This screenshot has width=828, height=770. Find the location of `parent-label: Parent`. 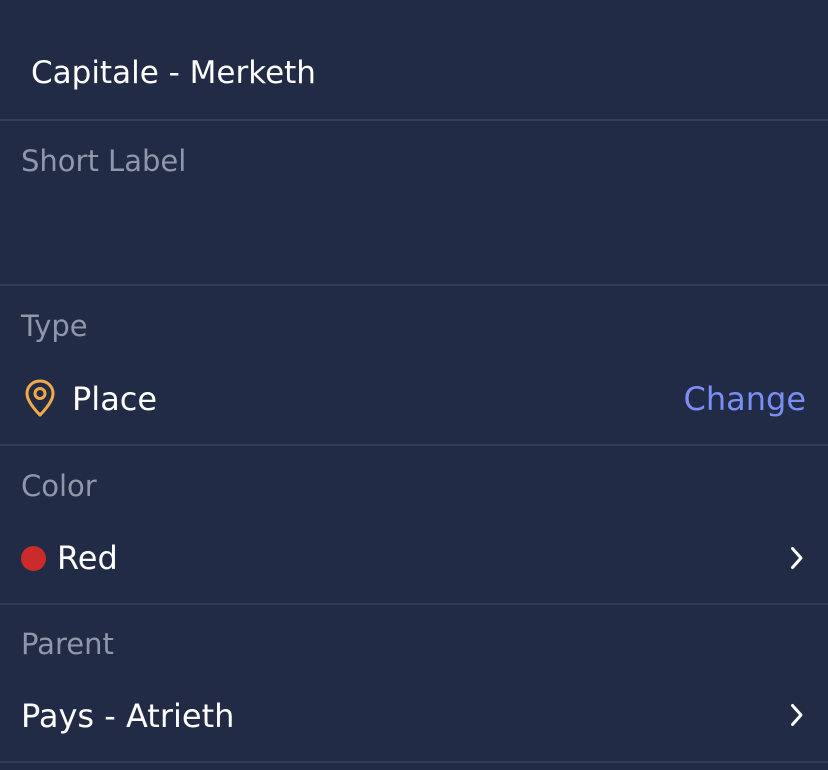

parent-label: Parent is located at coordinates (67, 644).